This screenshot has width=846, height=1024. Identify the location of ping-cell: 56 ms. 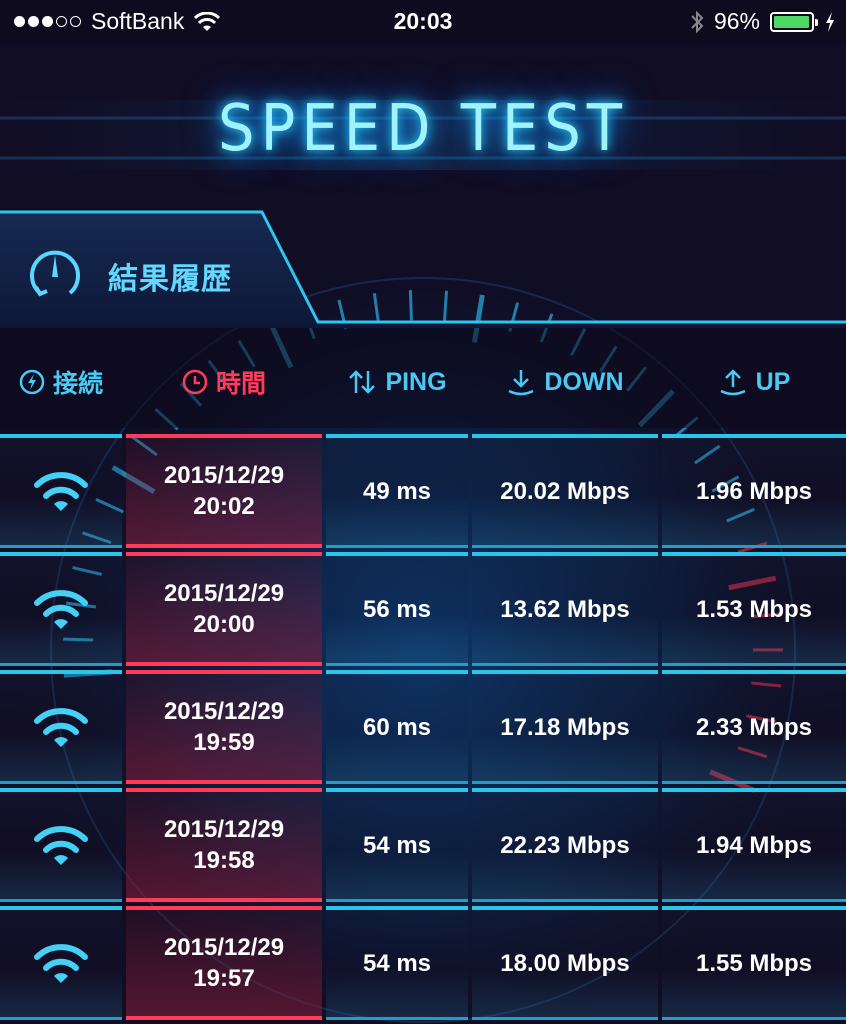
(397, 609).